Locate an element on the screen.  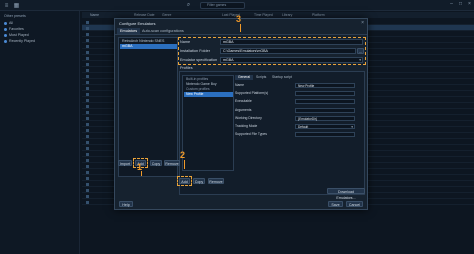
remove-profile-button: Remove is located at coordinates (216, 181).